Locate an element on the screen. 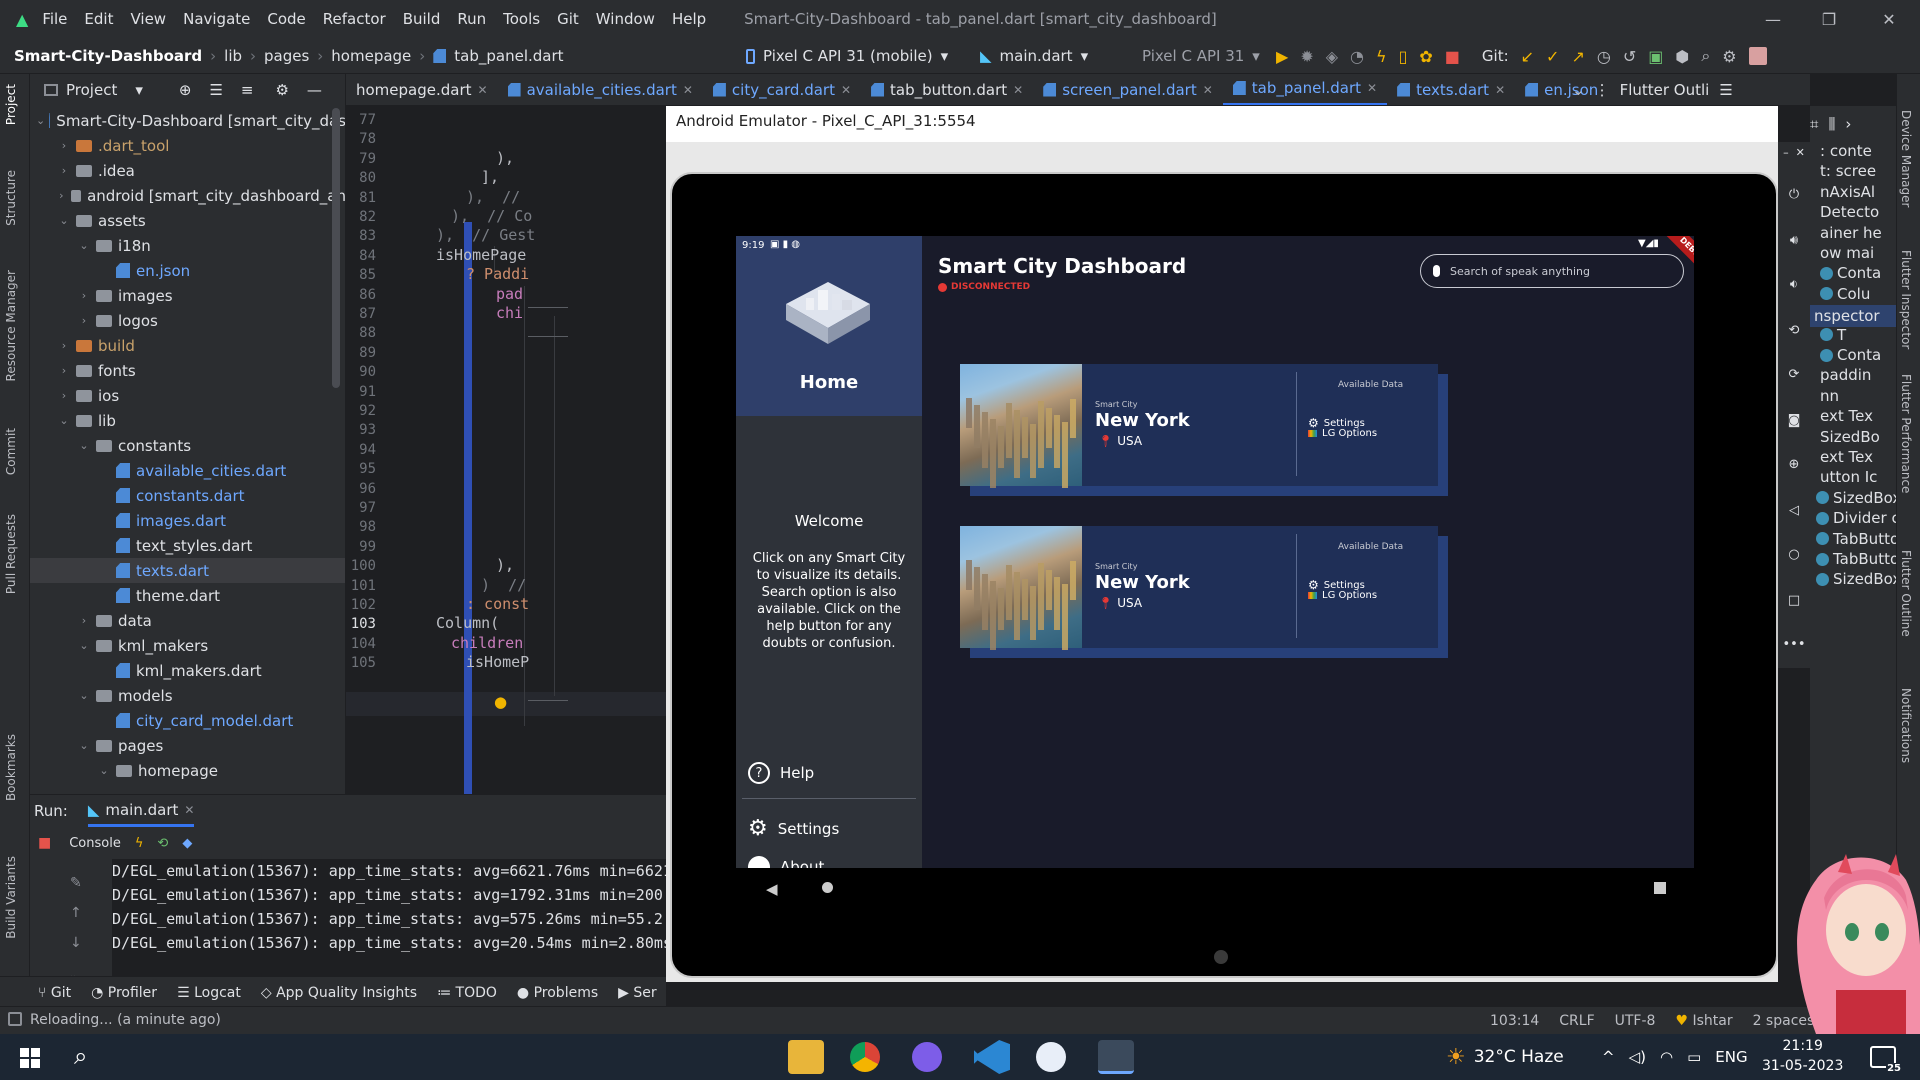 Image resolution: width=1920 pixels, height=1080 pixels. breadcrumb-project: Smart-City-Dashboard is located at coordinates (108, 56).